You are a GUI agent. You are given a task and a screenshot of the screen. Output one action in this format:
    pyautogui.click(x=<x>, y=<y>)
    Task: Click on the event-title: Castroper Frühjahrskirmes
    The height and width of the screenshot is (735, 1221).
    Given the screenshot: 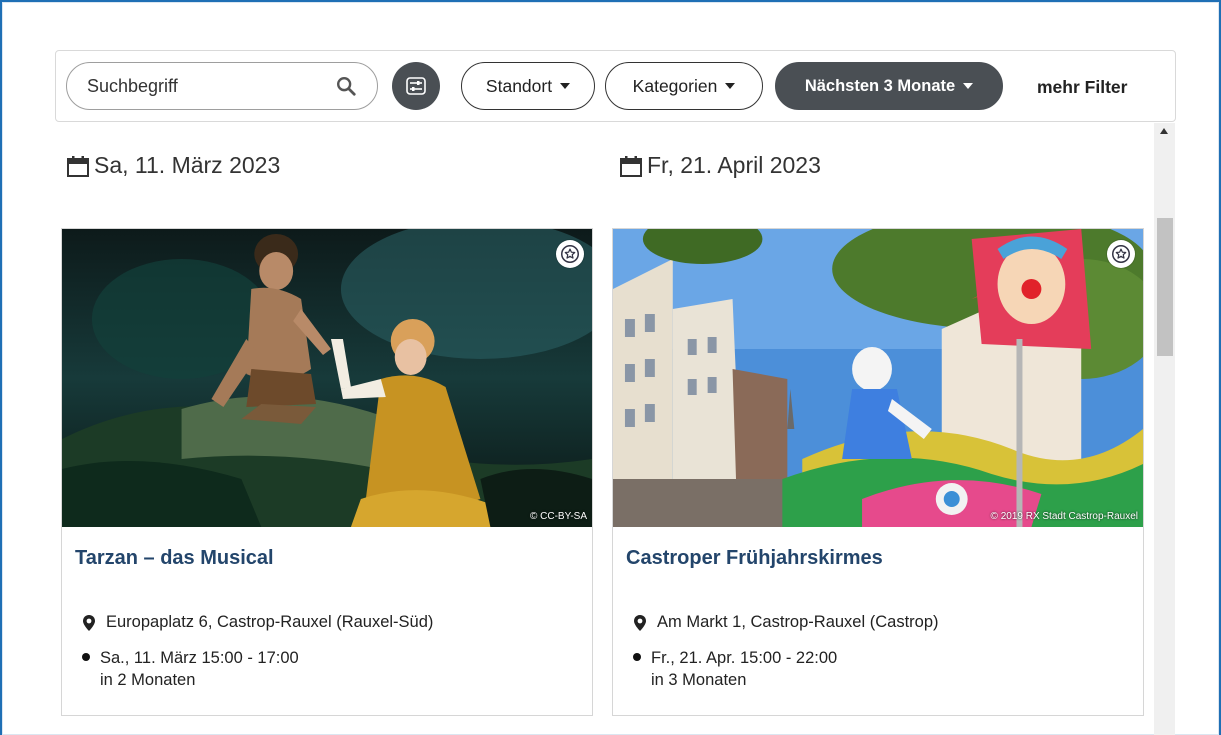 What is the action you would take?
    pyautogui.click(x=754, y=558)
    